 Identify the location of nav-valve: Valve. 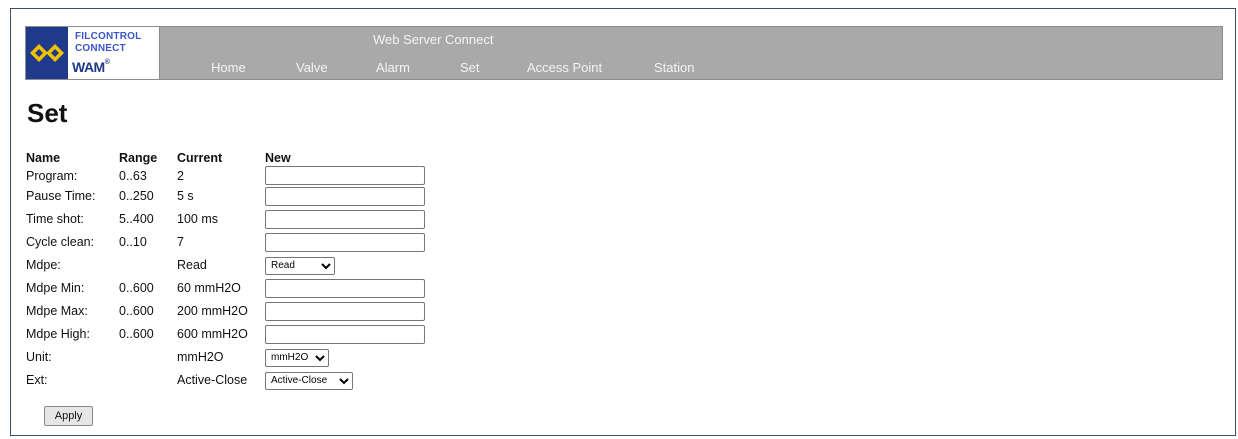
(312, 67).